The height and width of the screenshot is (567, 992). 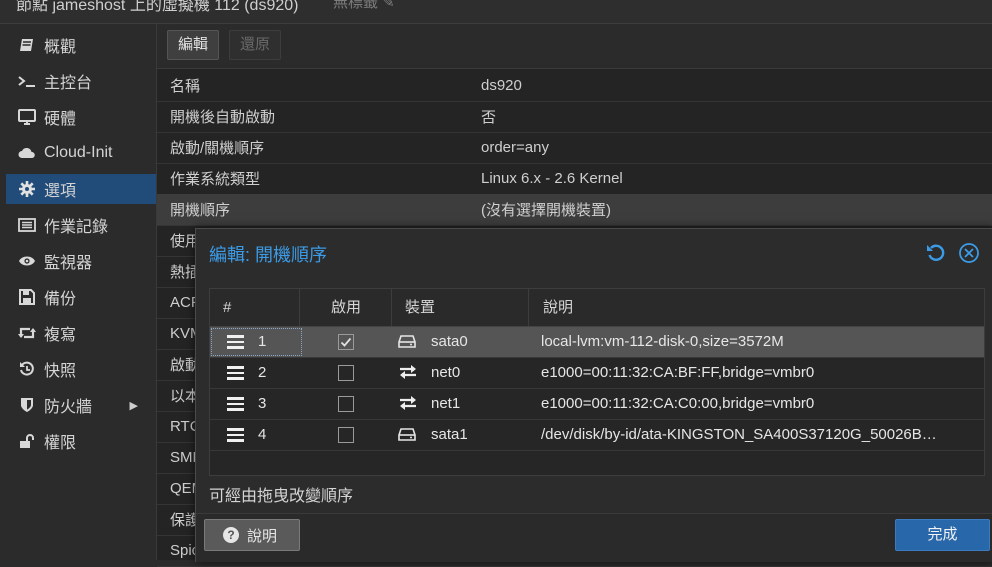 What do you see at coordinates (27, 369) in the screenshot?
I see `history-icon` at bounding box center [27, 369].